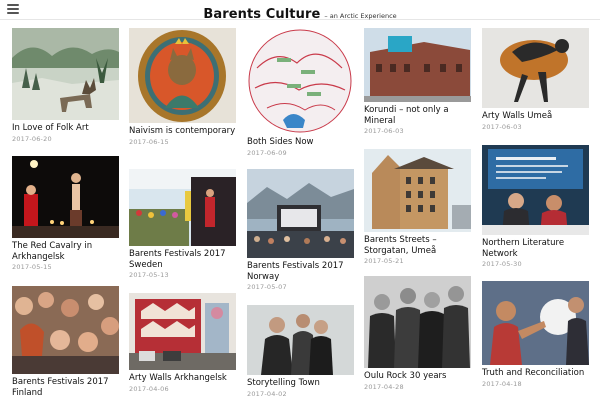  I want to click on article-title: In Love of Folk Art, so click(65, 128).